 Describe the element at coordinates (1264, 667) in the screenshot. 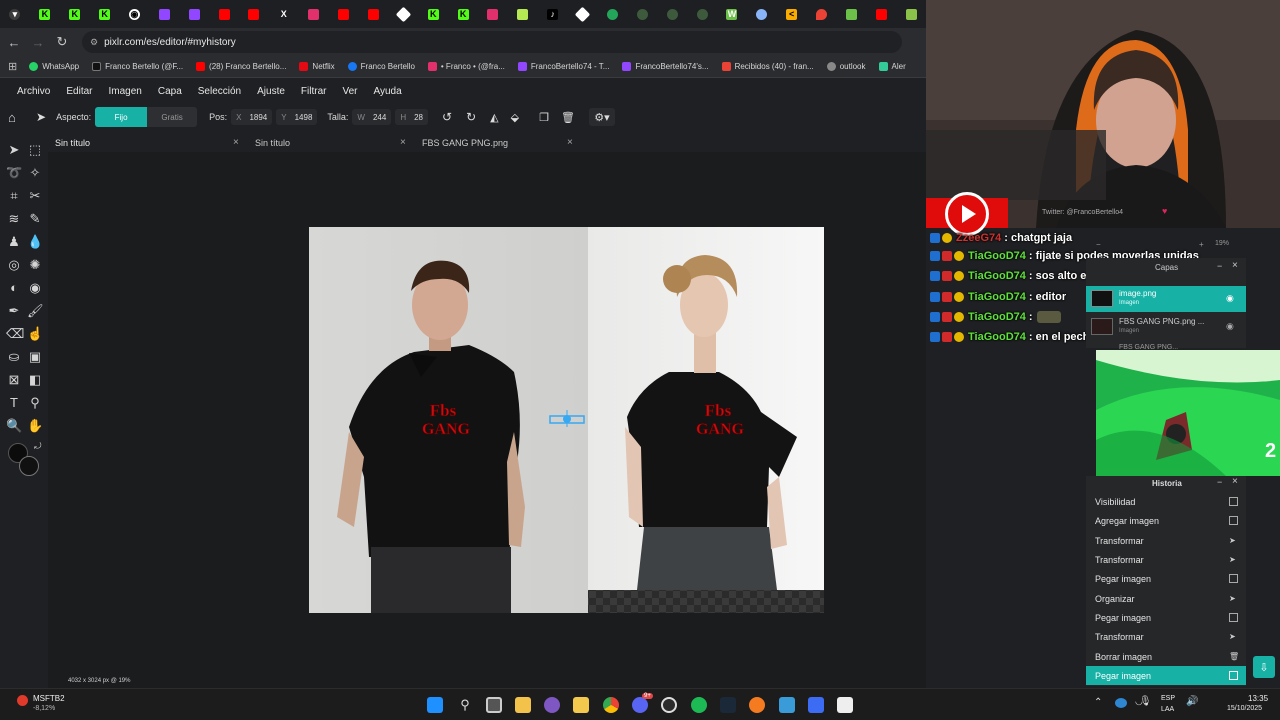

I see `download-icon: ⇩` at that location.